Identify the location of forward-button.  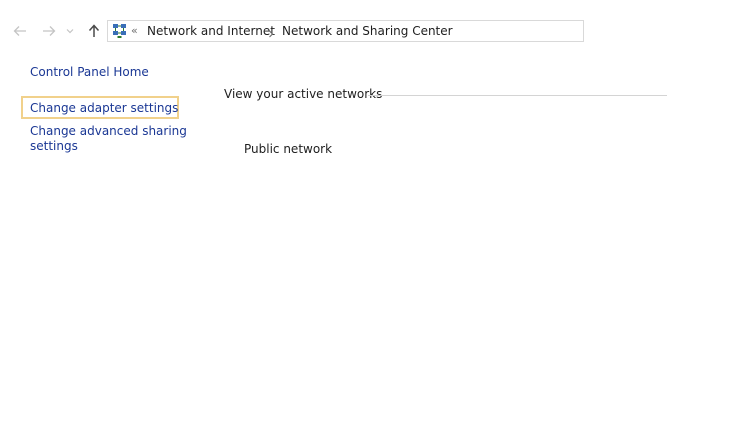
(49, 31).